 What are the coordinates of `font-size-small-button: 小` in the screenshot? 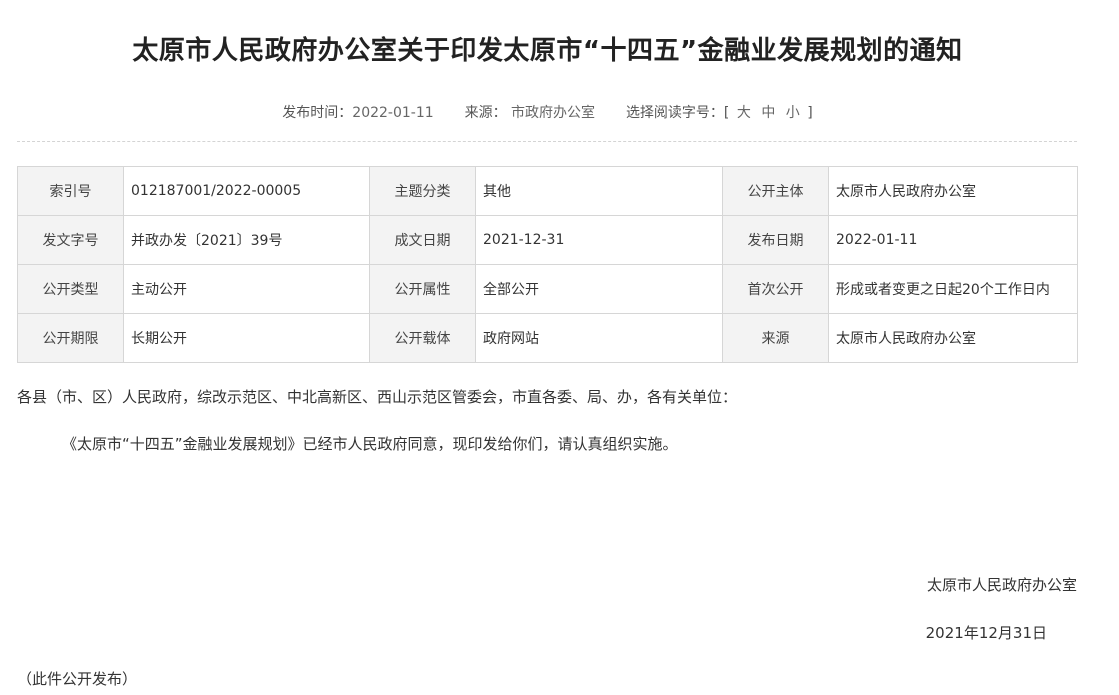 It's located at (793, 113).